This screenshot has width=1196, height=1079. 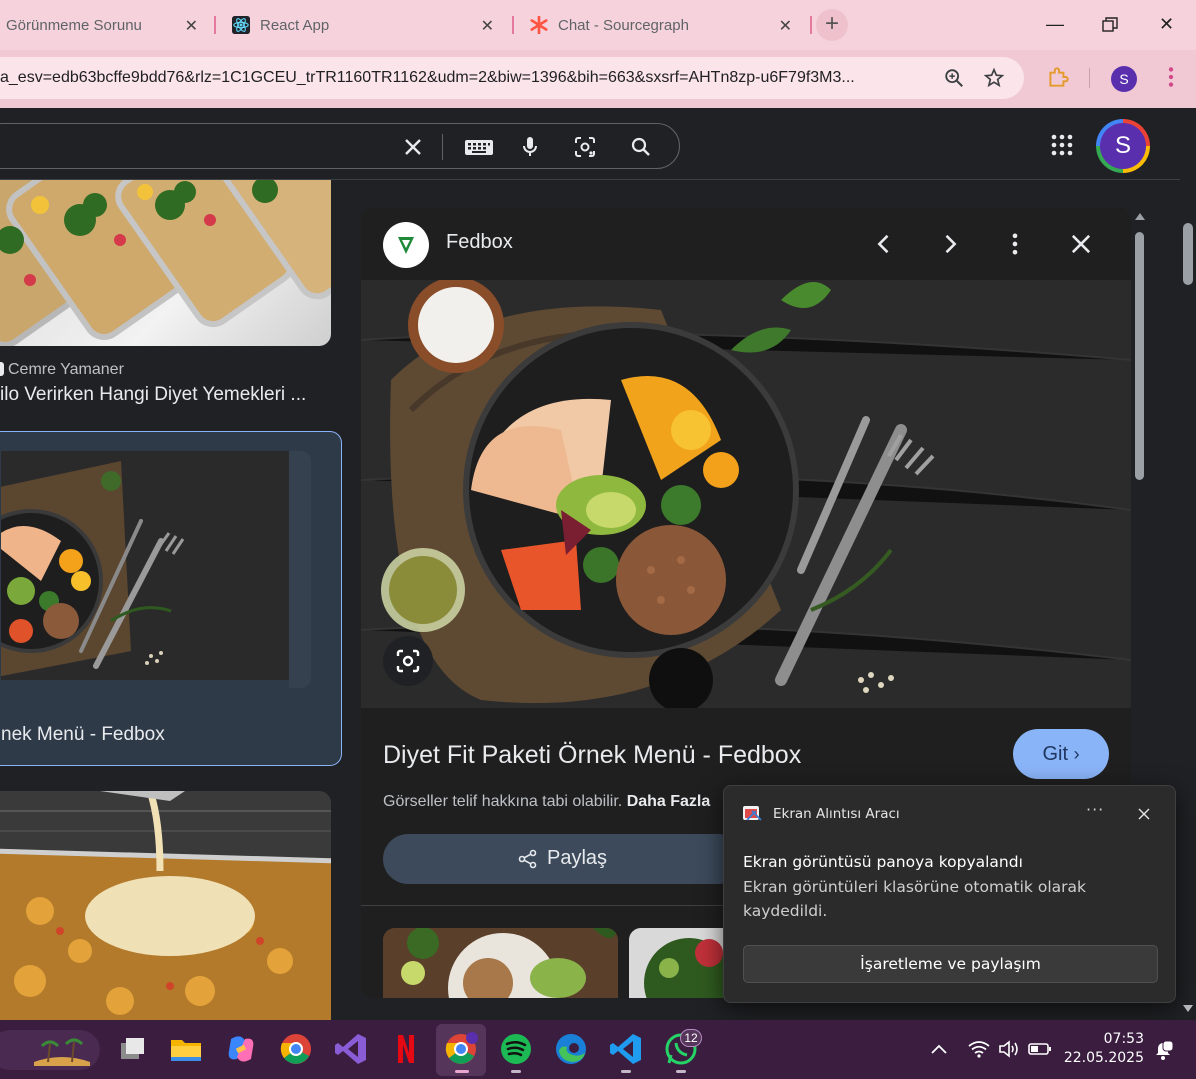 I want to click on file-explorer-icon, so click(x=186, y=1049).